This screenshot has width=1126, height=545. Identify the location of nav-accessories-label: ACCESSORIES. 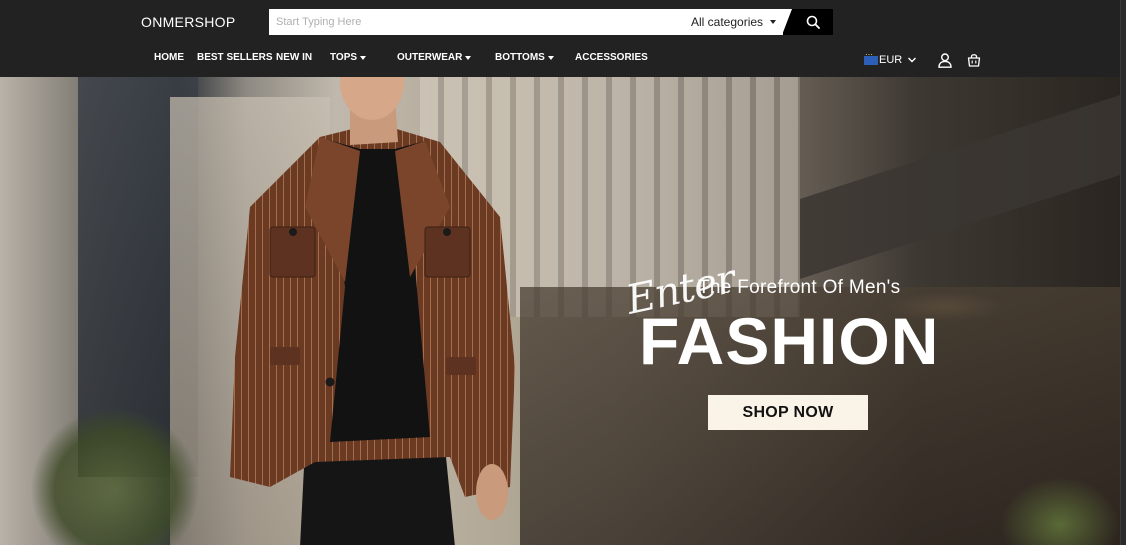
(611, 57).